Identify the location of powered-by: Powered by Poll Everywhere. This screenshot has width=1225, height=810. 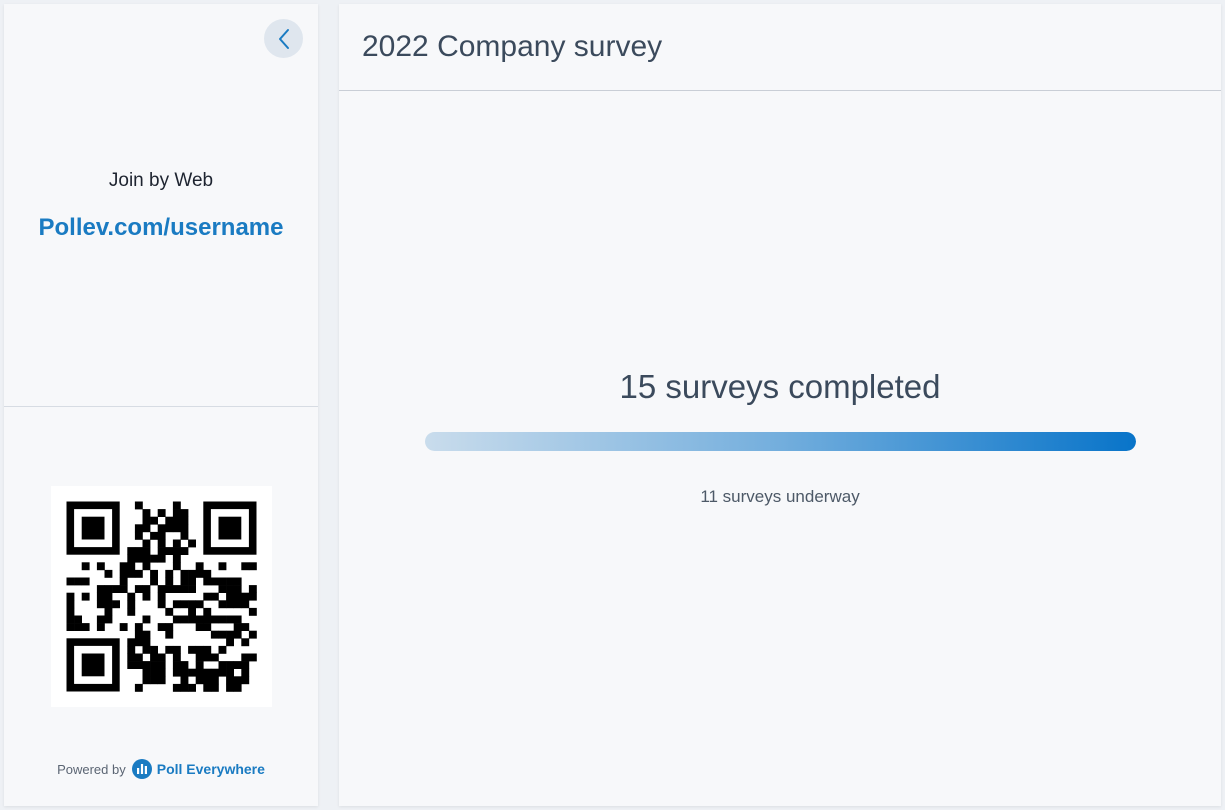
(161, 769).